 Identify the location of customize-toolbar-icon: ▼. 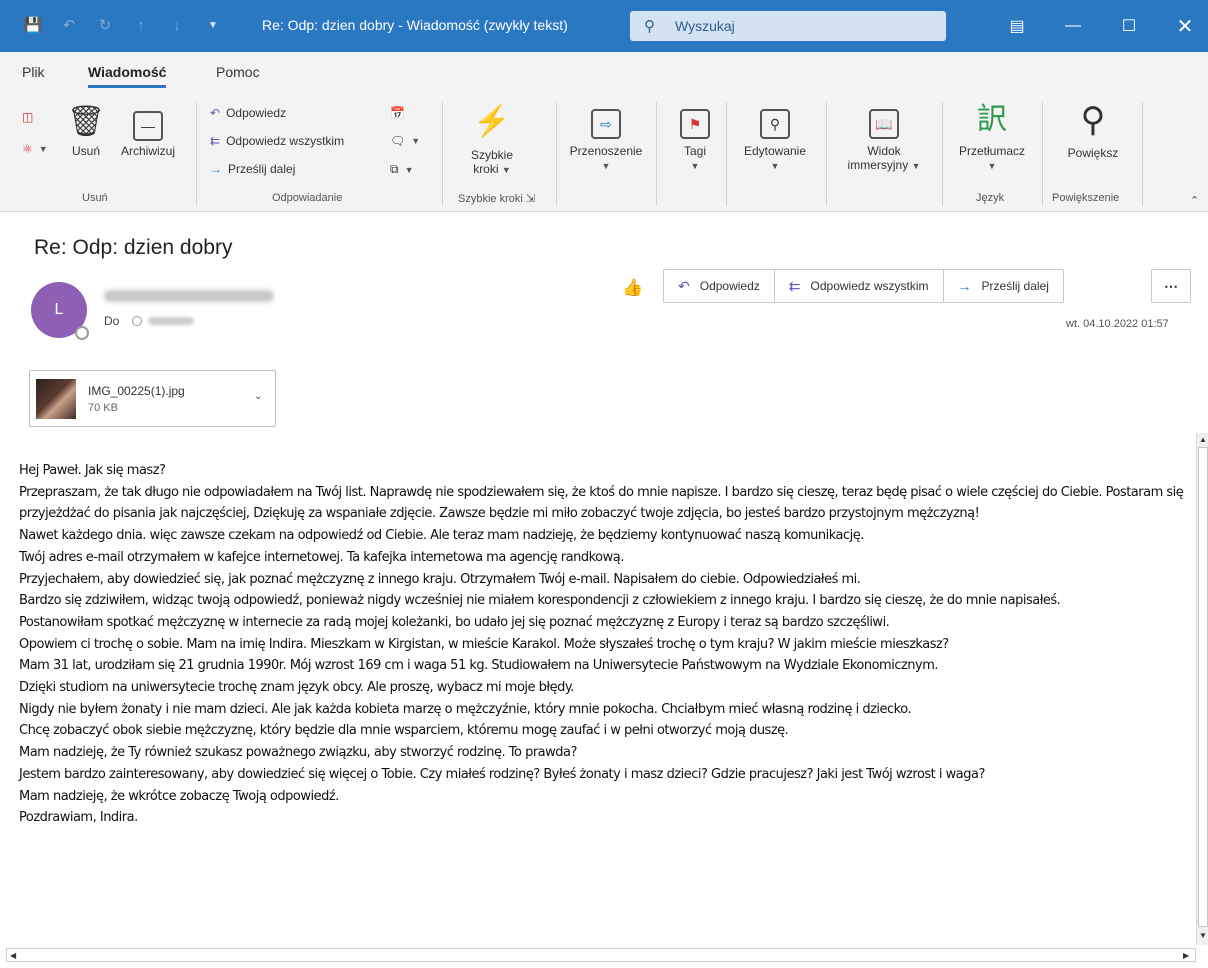
(213, 25).